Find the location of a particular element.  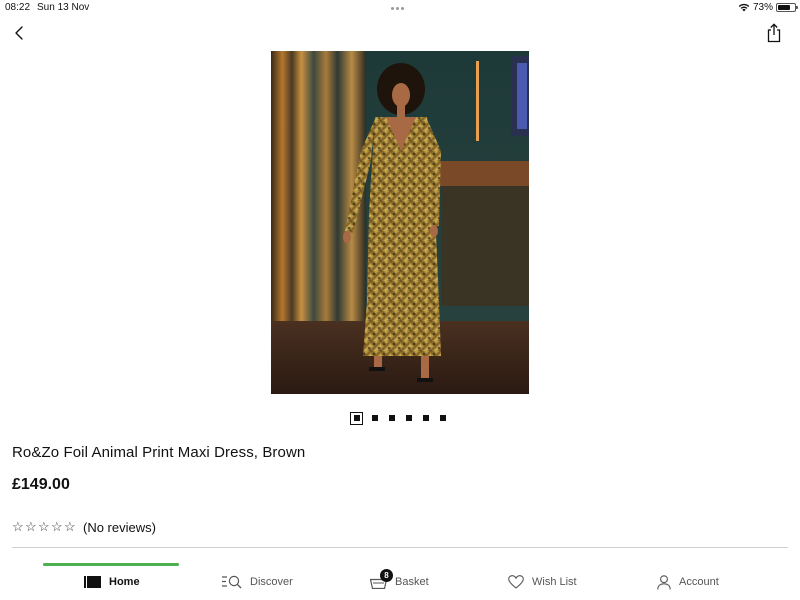

tab-account: Account is located at coordinates (688, 582).